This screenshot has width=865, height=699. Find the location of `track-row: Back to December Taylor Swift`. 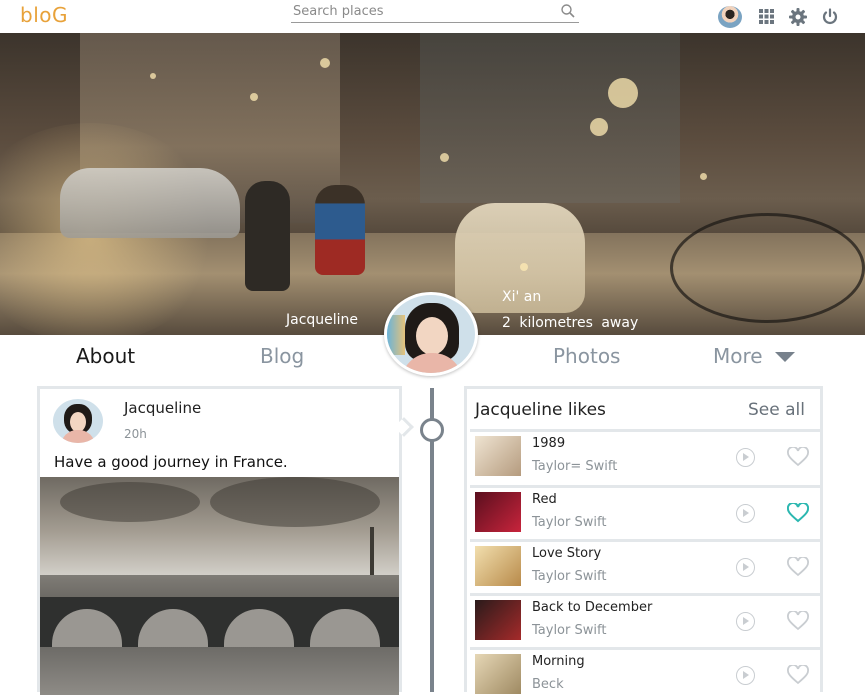

track-row: Back to December Taylor Swift is located at coordinates (645, 619).